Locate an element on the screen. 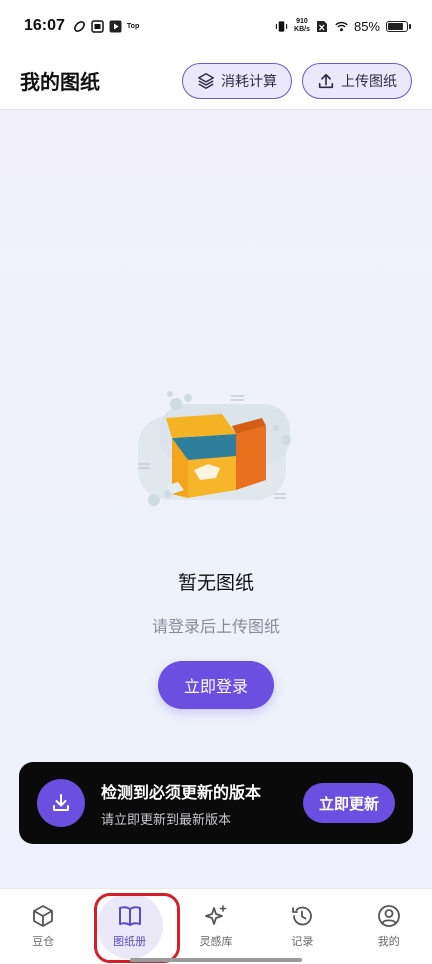 The height and width of the screenshot is (964, 432). update-subtitle: 请立即更新到最新版本 is located at coordinates (166, 820).